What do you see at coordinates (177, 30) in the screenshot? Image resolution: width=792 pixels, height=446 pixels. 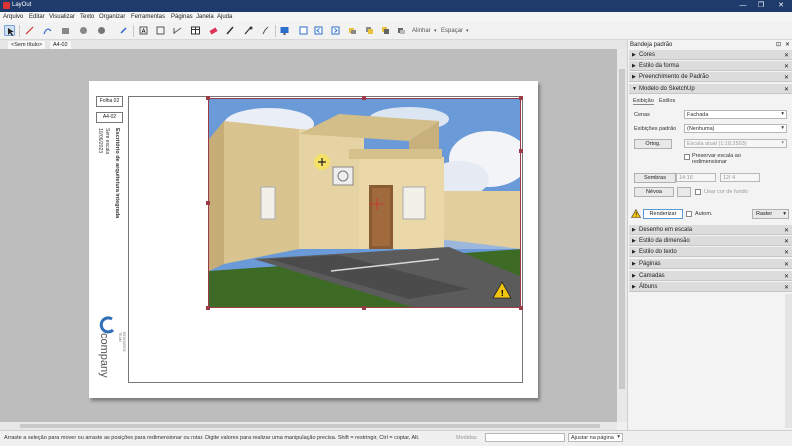 I see `dimension-tool-icon` at bounding box center [177, 30].